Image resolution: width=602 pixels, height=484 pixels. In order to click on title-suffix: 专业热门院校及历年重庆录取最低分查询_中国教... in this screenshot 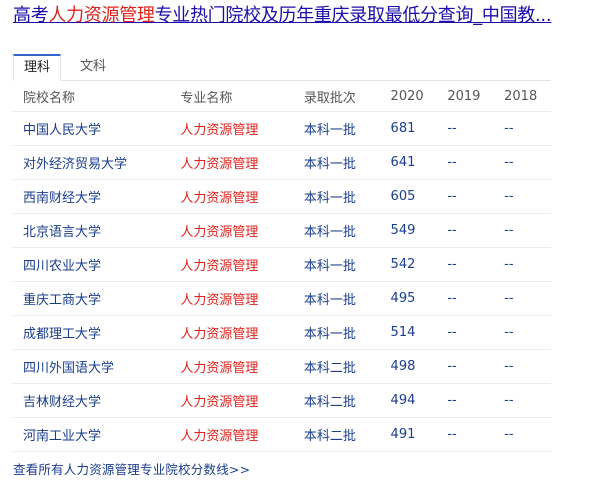, I will do `click(353, 15)`.